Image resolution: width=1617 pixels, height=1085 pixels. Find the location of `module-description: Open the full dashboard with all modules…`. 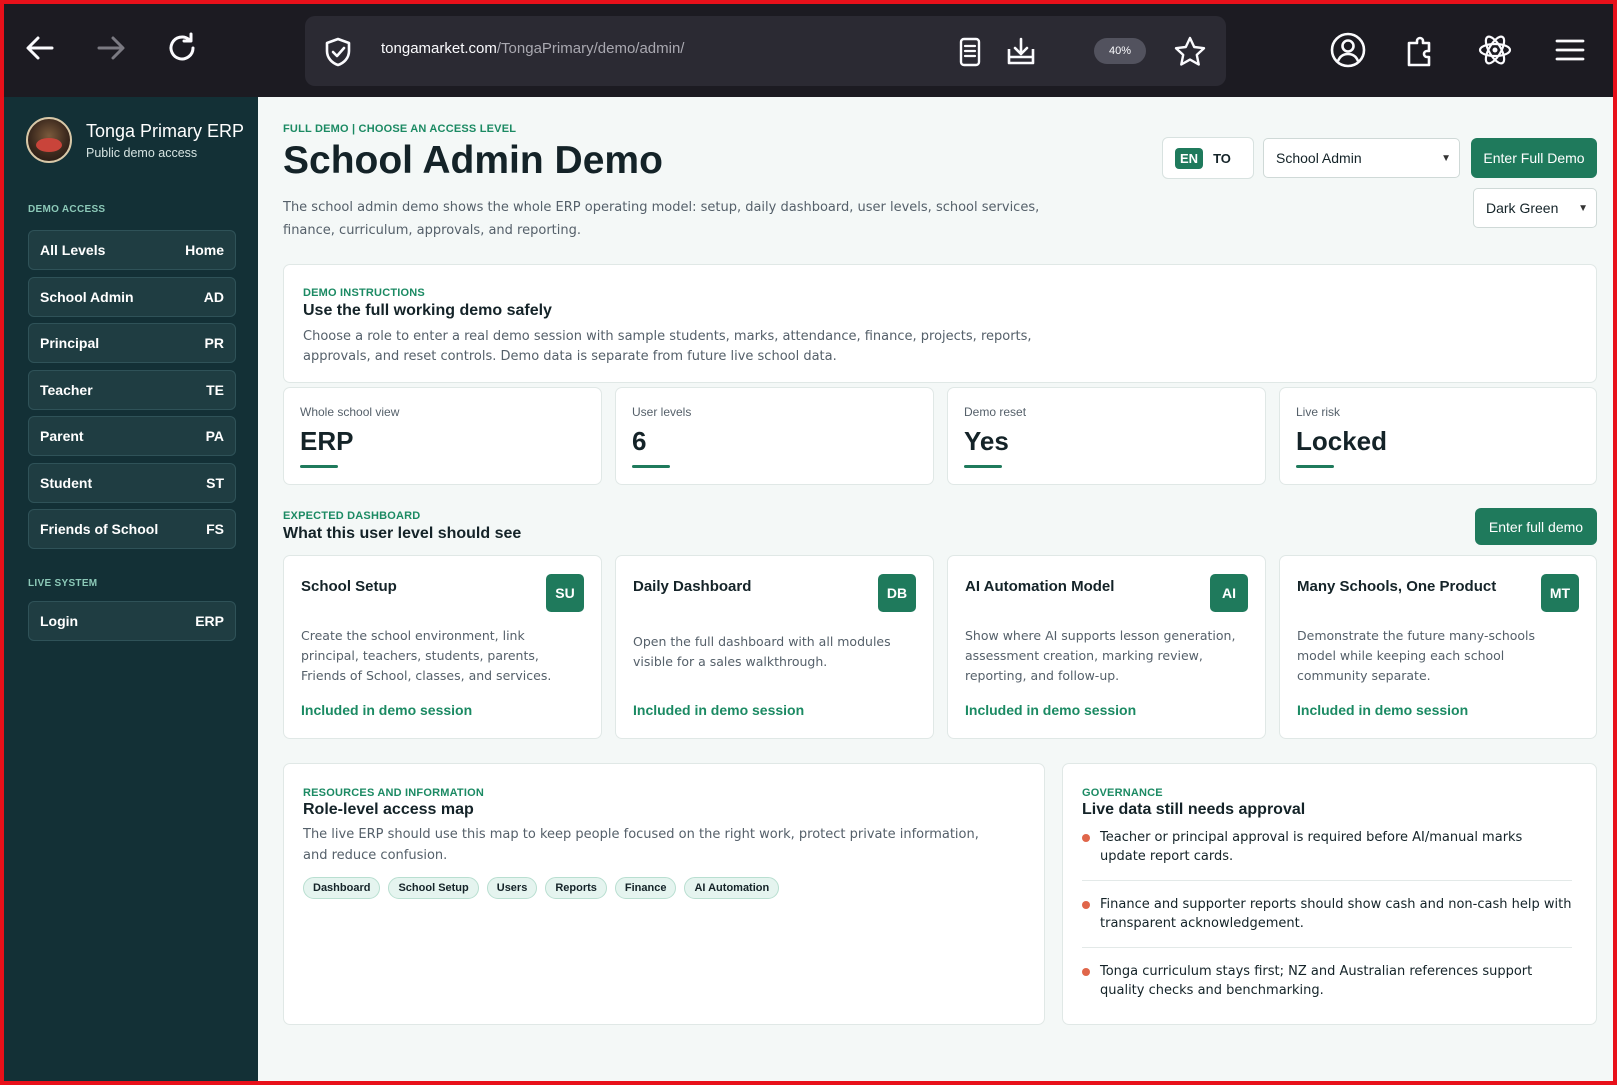

module-description: Open the full dashboard with all modules… is located at coordinates (762, 651).